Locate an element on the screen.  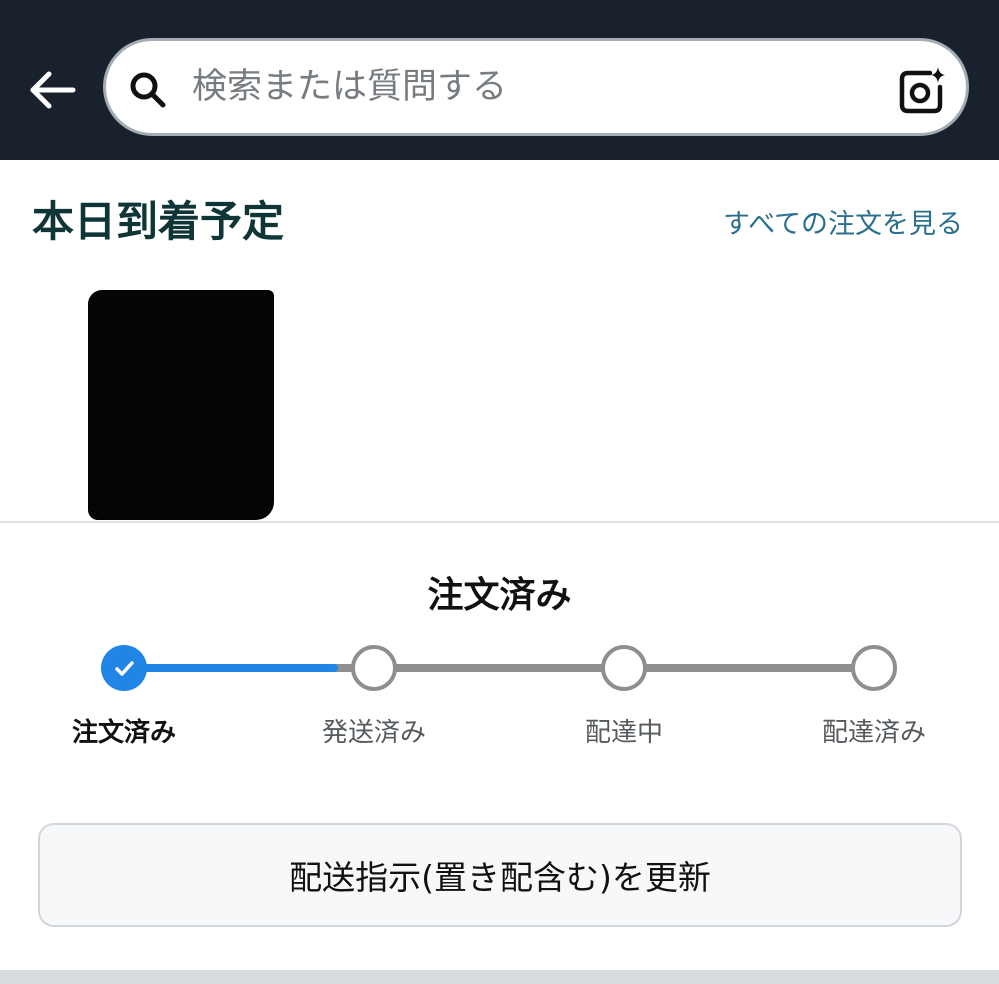
arrow-left-icon is located at coordinates (53, 90).